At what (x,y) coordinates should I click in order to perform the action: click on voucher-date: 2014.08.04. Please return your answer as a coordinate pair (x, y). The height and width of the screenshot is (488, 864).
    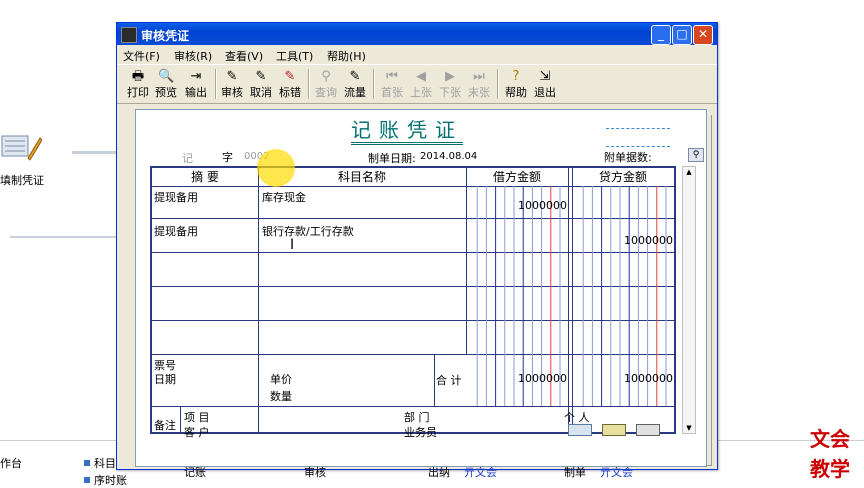
    Looking at the image, I should click on (448, 156).